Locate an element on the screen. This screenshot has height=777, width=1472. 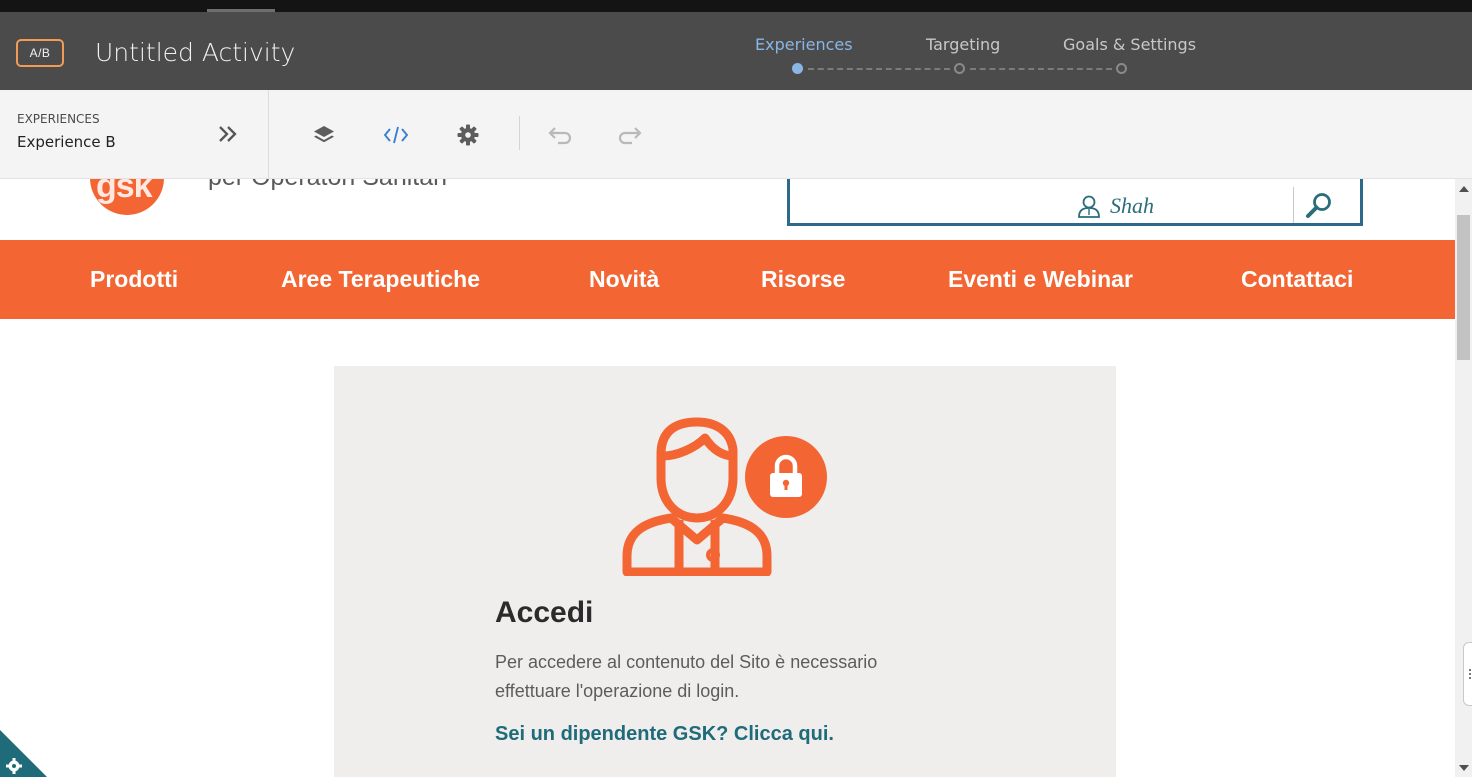
toolbar-divider is located at coordinates (519, 133).